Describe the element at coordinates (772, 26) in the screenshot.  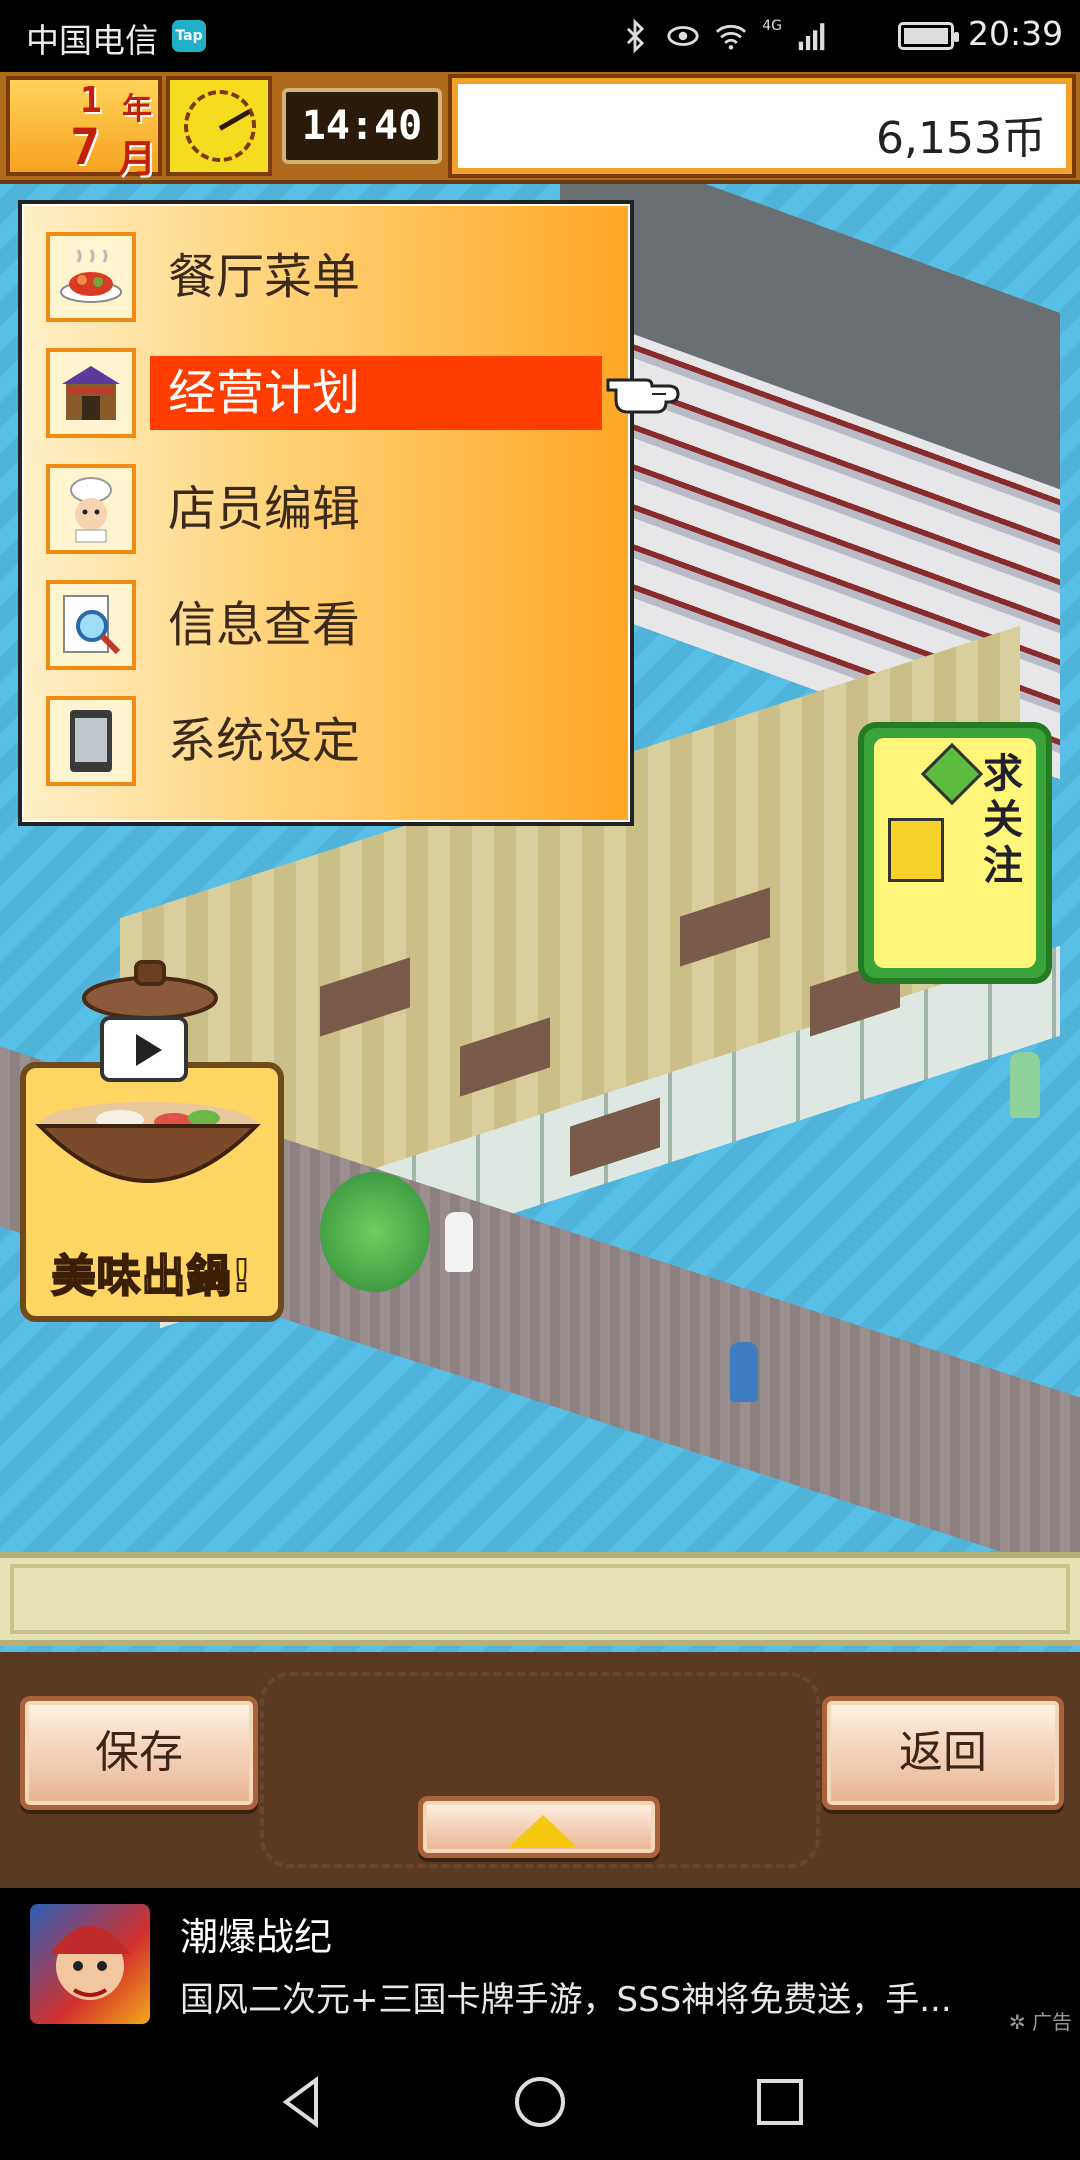
I see `network-type-label: 4G` at that location.